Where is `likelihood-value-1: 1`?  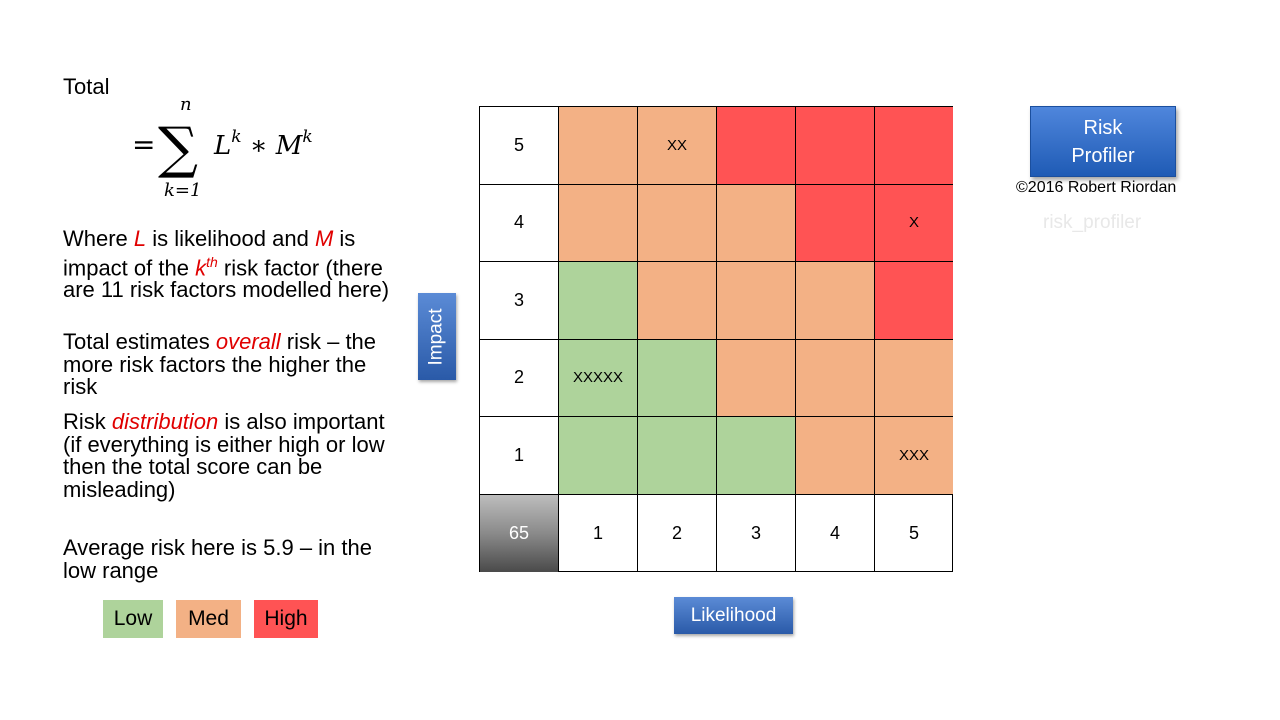 likelihood-value-1: 1 is located at coordinates (598, 533).